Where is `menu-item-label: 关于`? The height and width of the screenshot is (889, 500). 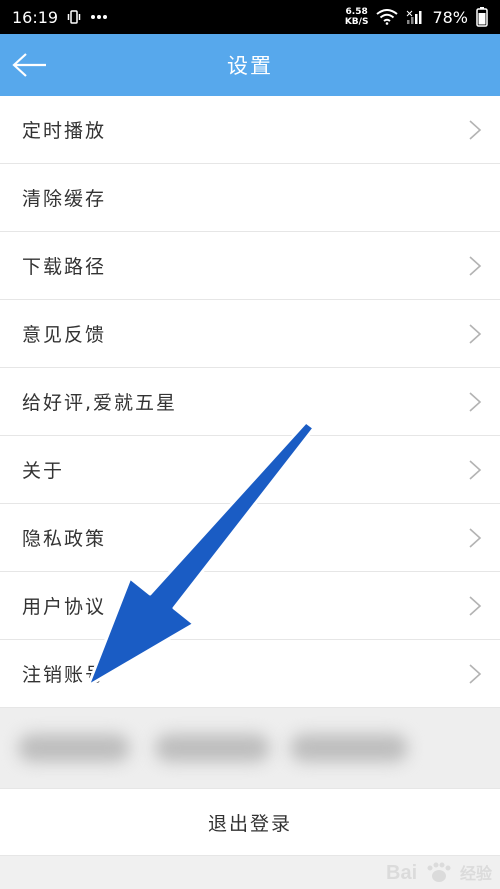 menu-item-label: 关于 is located at coordinates (43, 471).